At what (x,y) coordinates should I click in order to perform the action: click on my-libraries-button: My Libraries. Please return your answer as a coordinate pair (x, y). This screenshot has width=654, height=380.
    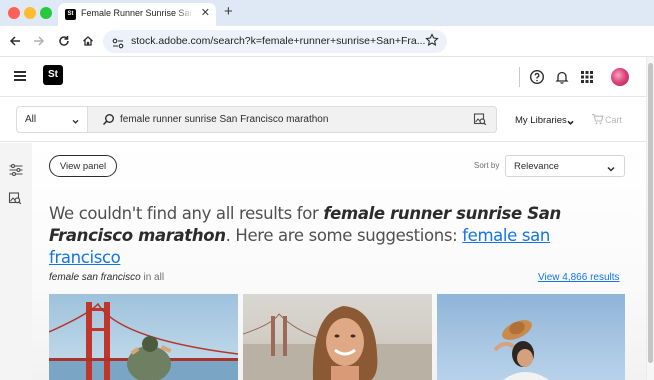
    Looking at the image, I should click on (541, 120).